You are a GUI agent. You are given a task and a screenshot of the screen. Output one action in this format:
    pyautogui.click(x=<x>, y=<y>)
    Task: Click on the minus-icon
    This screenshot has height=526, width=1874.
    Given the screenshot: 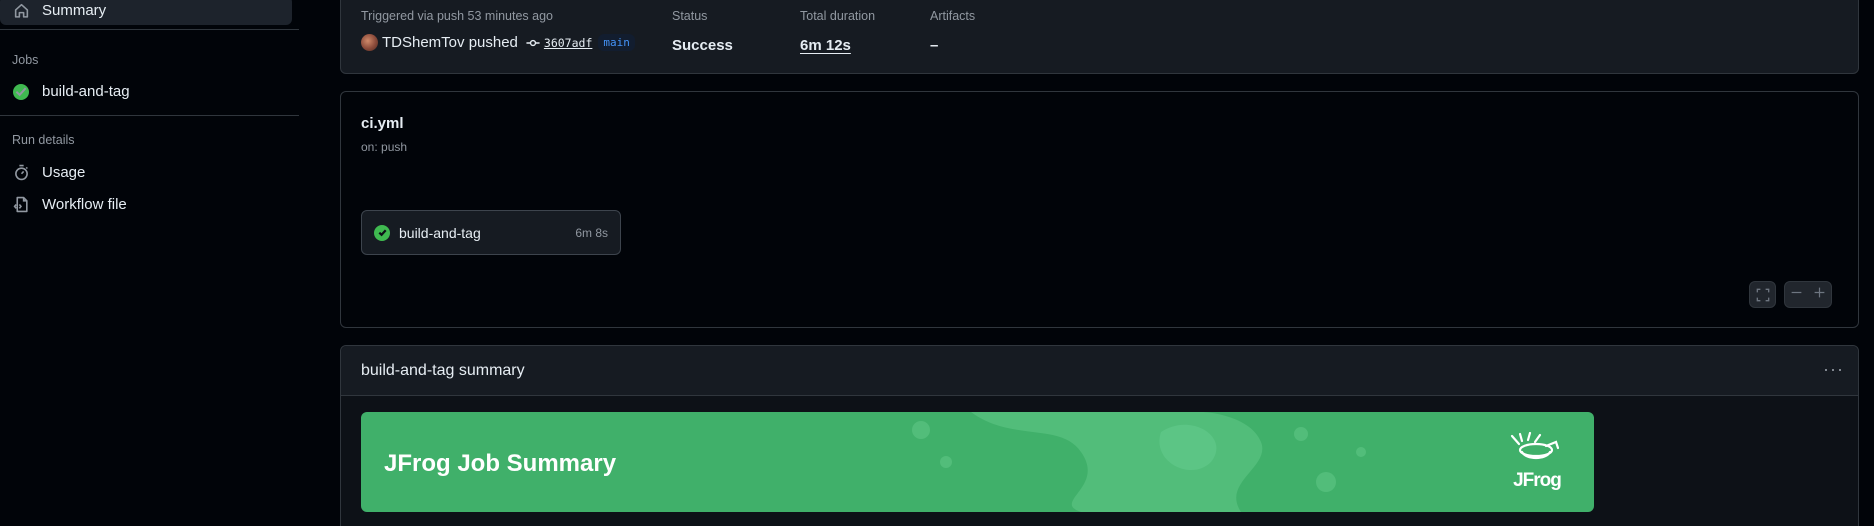 What is the action you would take?
    pyautogui.click(x=1796, y=292)
    